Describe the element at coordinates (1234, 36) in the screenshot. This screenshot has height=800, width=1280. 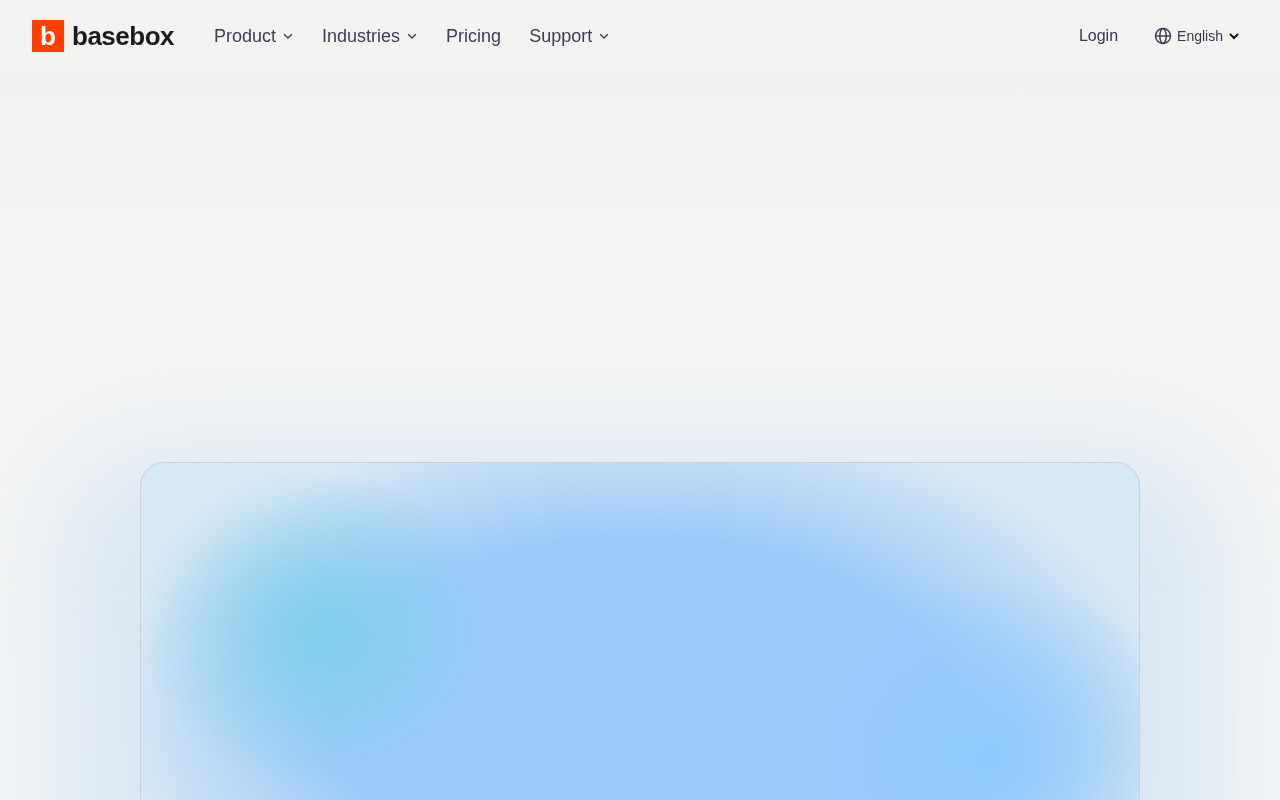
I see `chevron-down-icon` at that location.